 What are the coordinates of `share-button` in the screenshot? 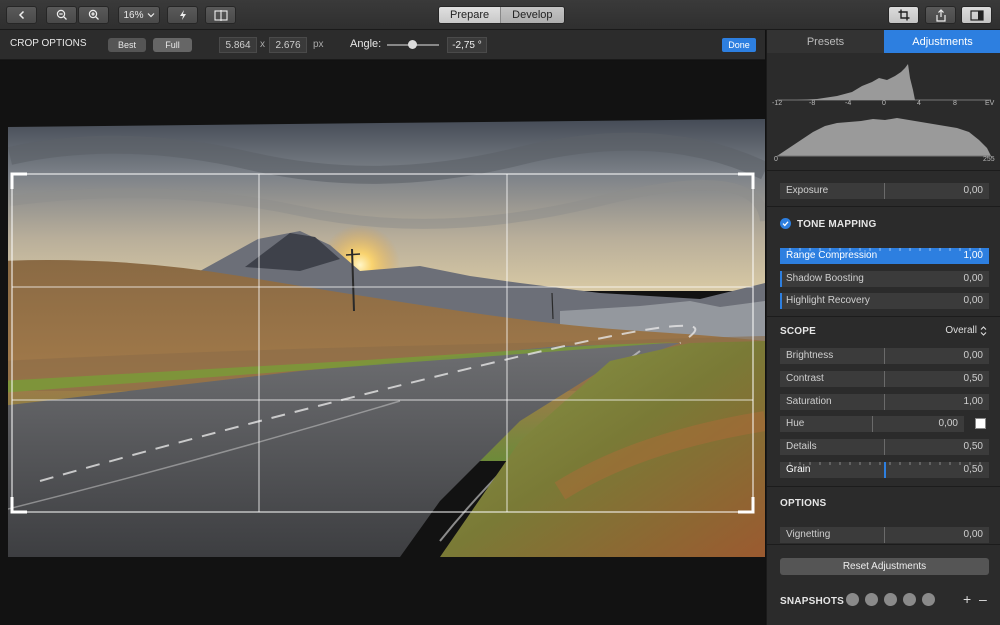 It's located at (940, 15).